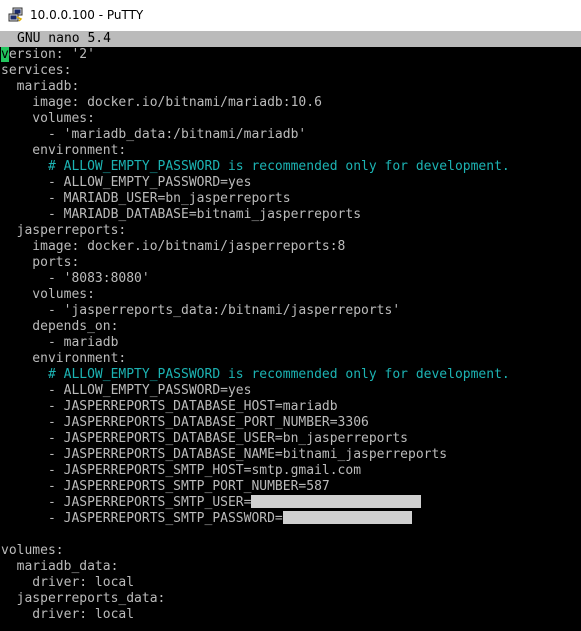 Image resolution: width=581 pixels, height=631 pixels. Describe the element at coordinates (36, 70) in the screenshot. I see `editor-line: services:` at that location.